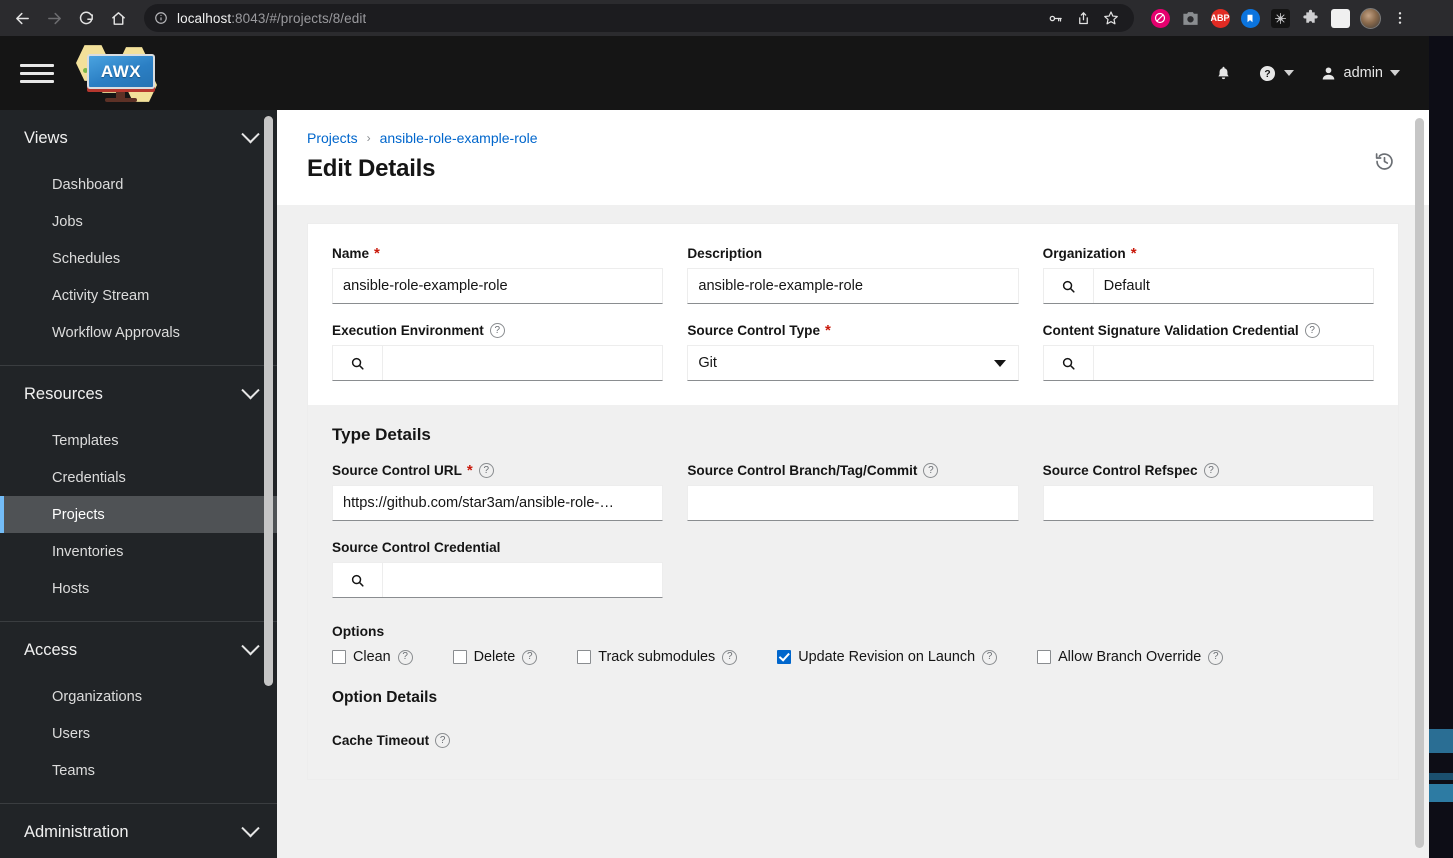  Describe the element at coordinates (1130, 657) in the screenshot. I see `checkbox-allow-branch-override: Allow Branch Override ?` at that location.